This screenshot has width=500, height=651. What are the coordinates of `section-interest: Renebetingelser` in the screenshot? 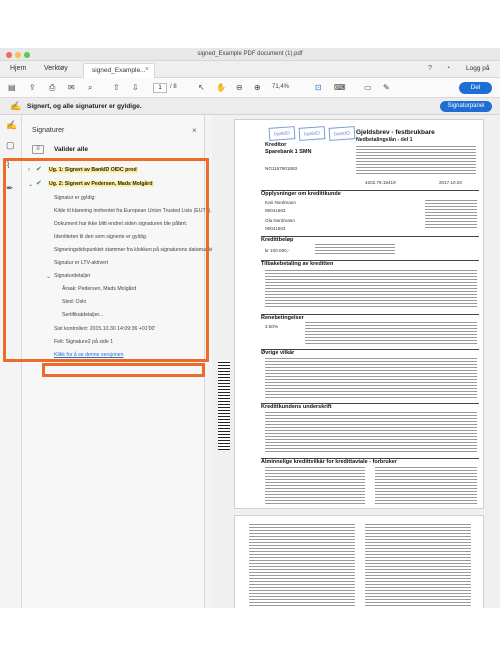 It's located at (370, 317).